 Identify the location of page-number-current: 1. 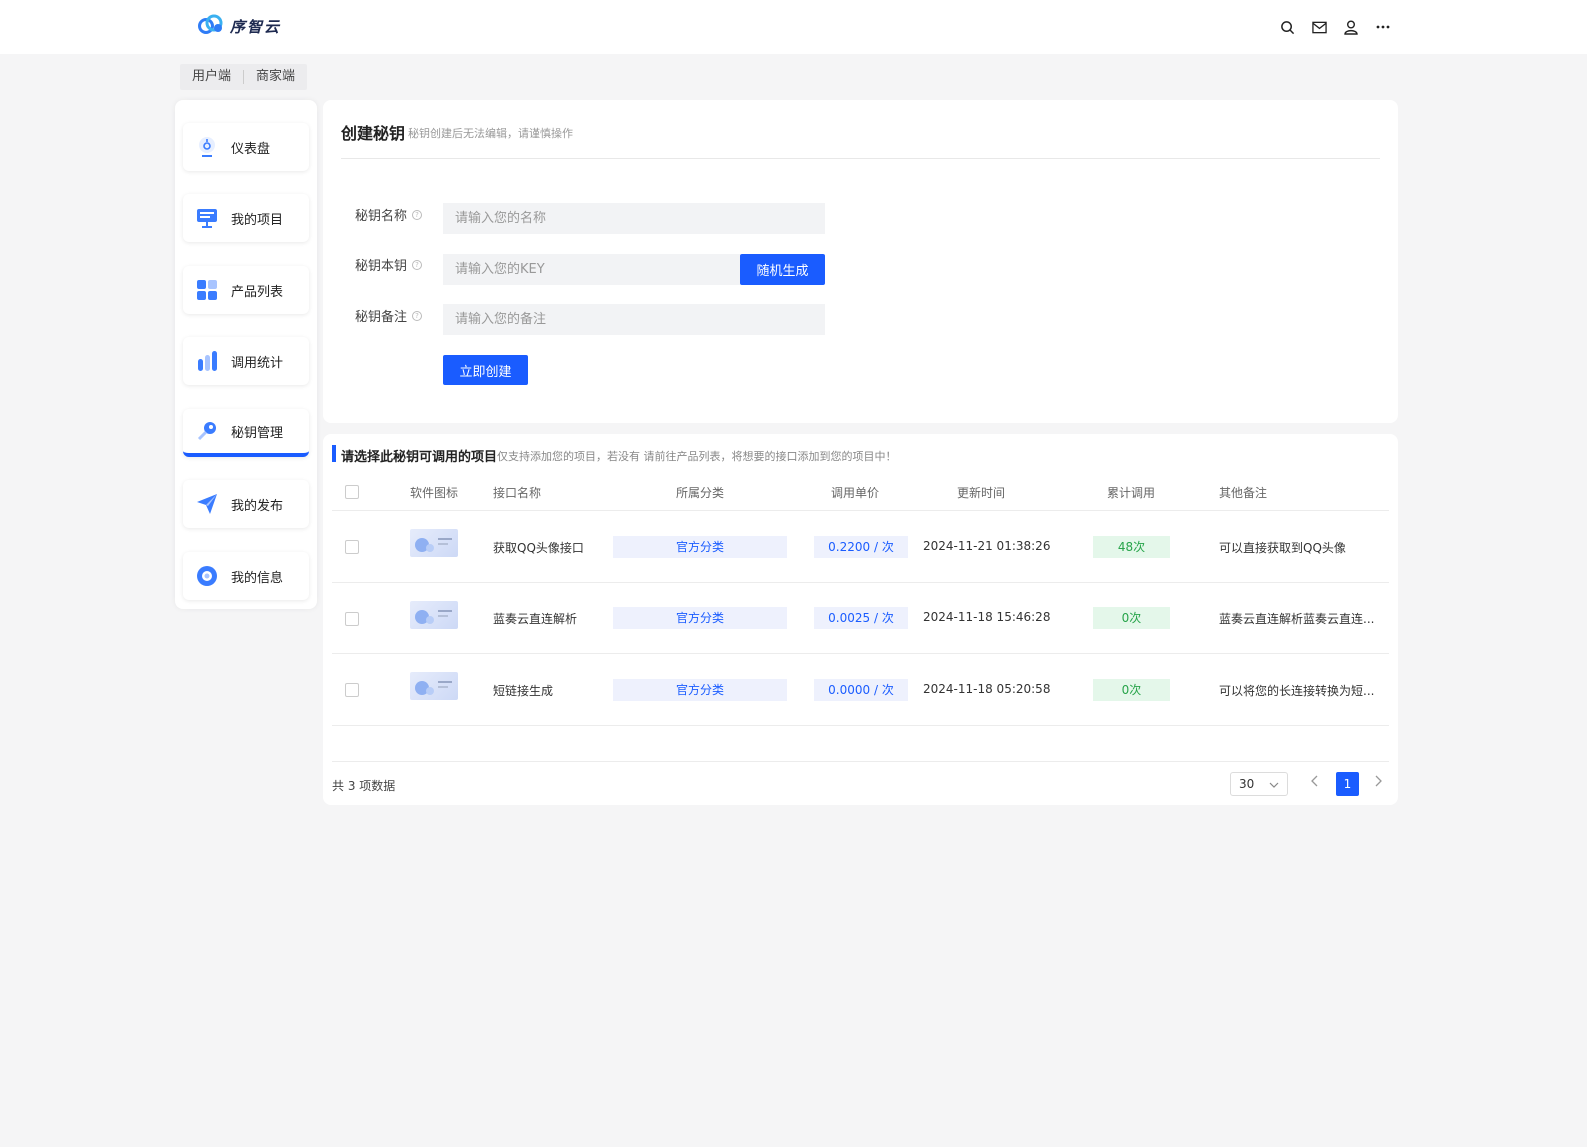
(1347, 784).